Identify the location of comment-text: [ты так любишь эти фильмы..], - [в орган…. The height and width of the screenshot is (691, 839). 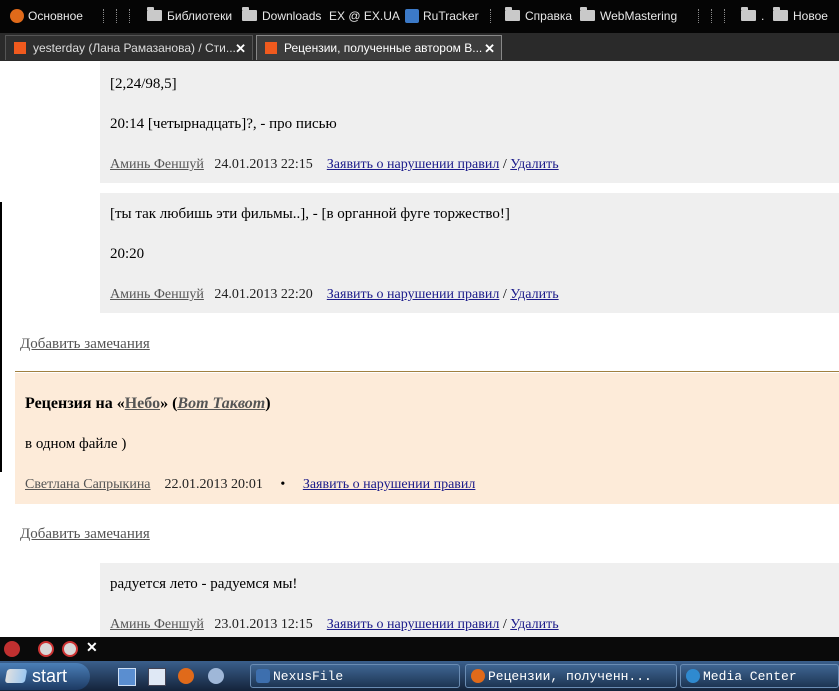
(310, 214).